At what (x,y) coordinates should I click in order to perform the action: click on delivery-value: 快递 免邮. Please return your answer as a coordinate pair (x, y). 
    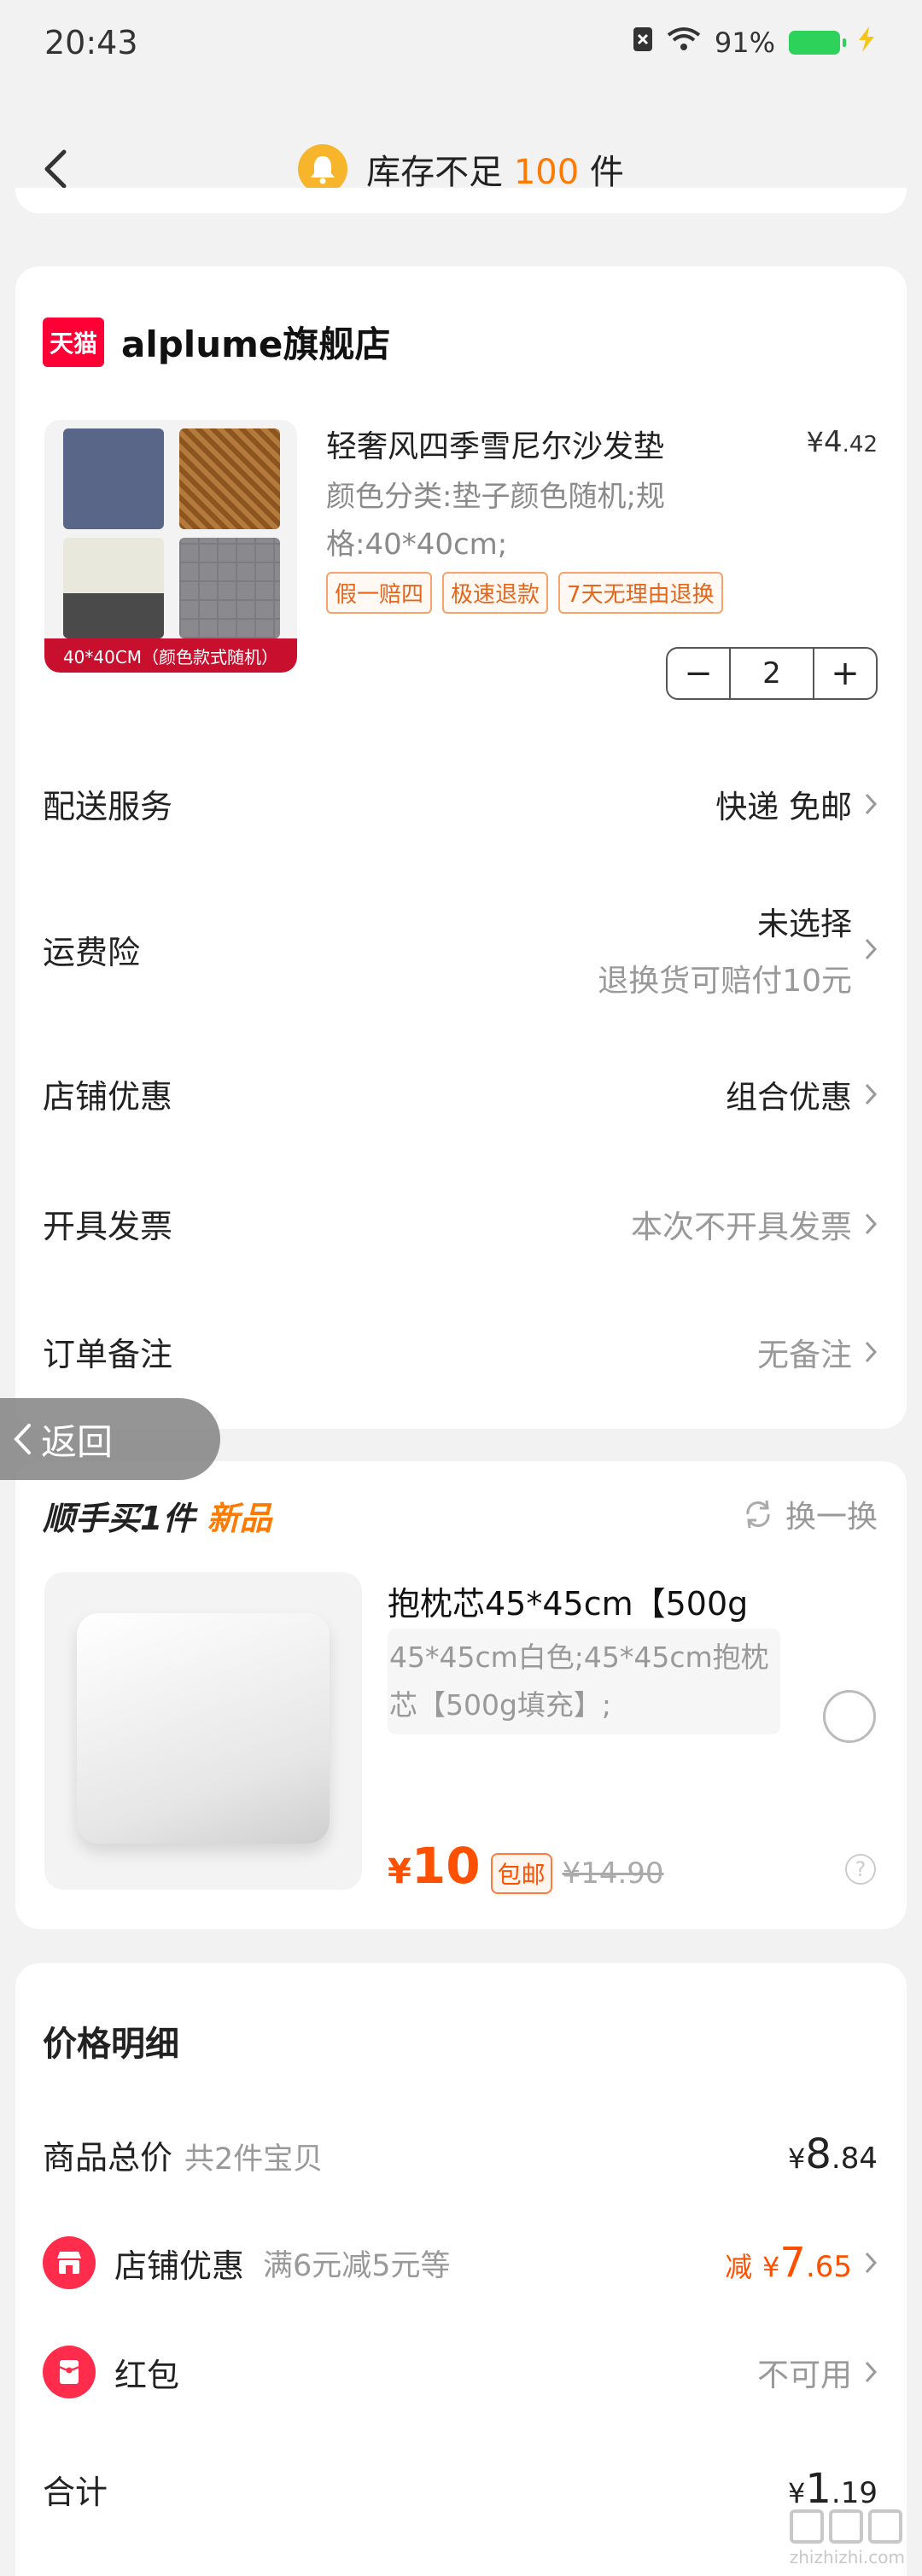
    Looking at the image, I should click on (784, 806).